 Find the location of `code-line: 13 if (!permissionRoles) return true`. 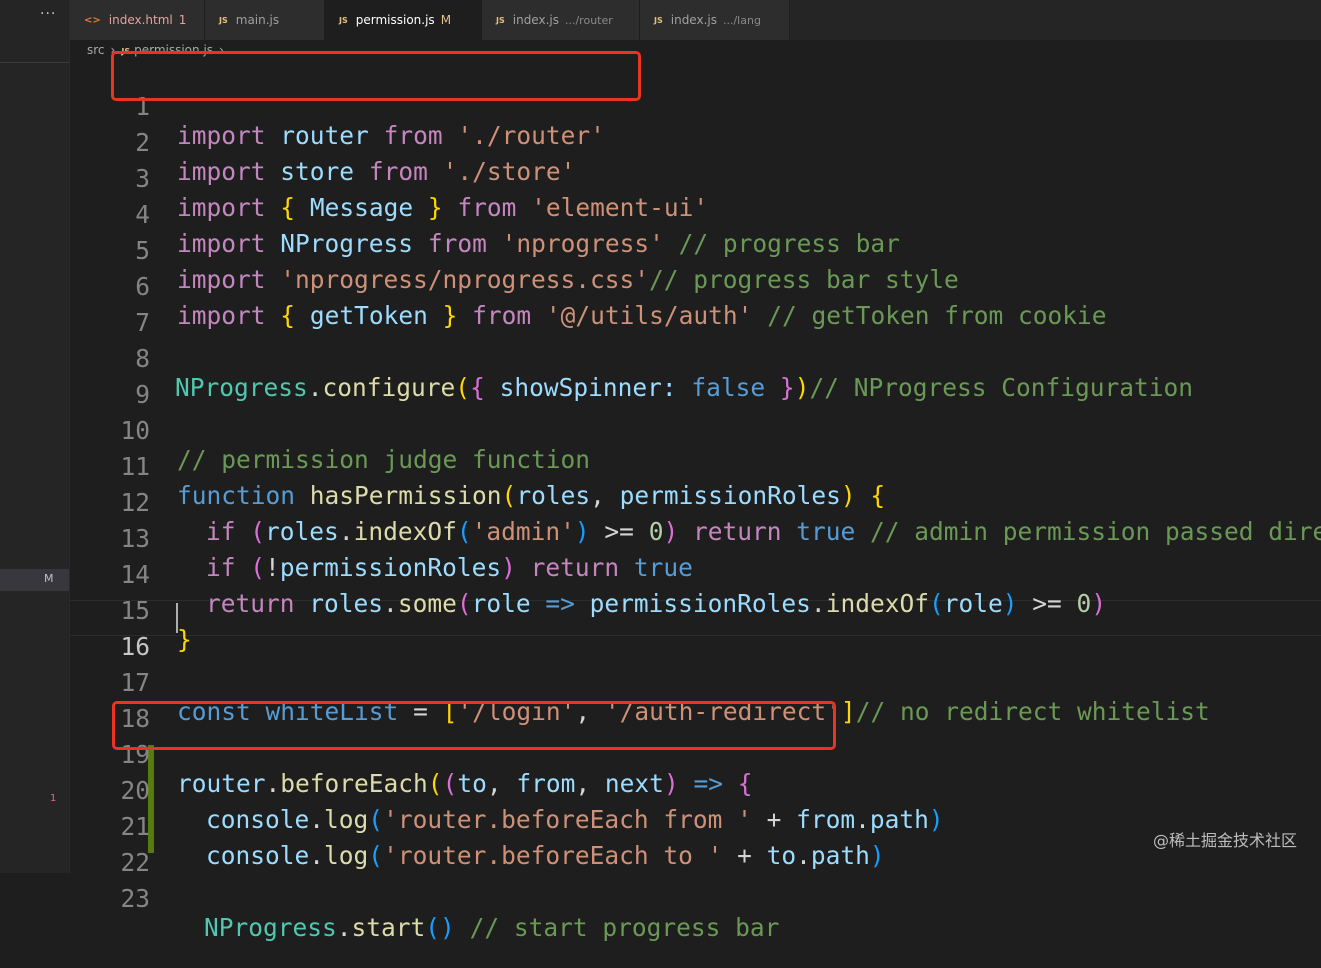

code-line: 13 if (!permissionRoles) return true is located at coordinates (695, 537).